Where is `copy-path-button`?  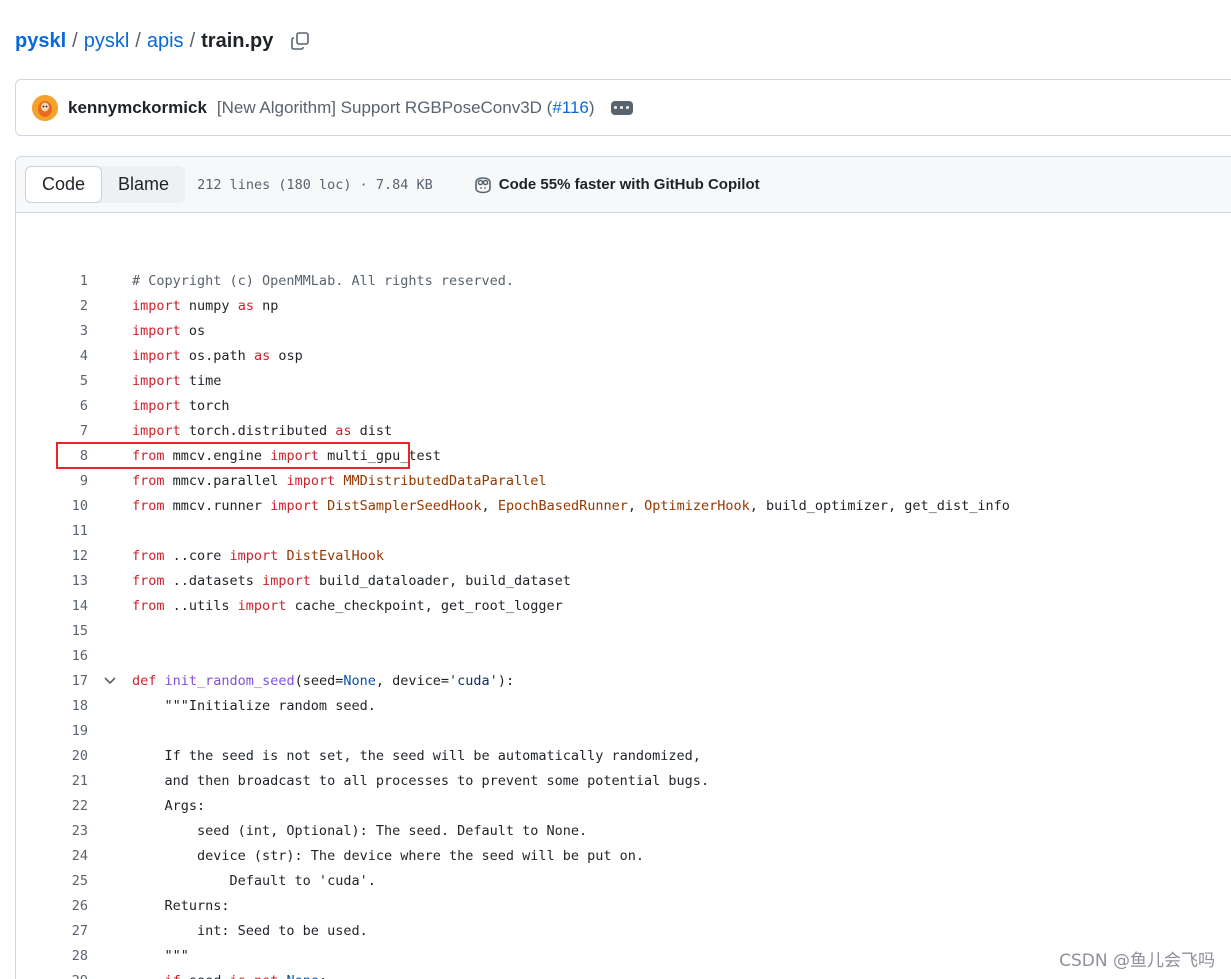
copy-path-button is located at coordinates (300, 41).